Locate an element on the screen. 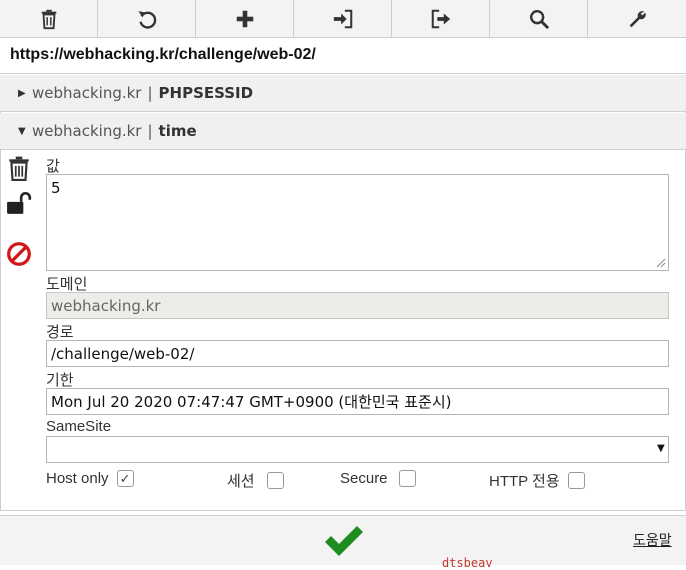 Image resolution: width=686 pixels, height=570 pixels. host-only-option: Host only ✓ is located at coordinates (90, 478).